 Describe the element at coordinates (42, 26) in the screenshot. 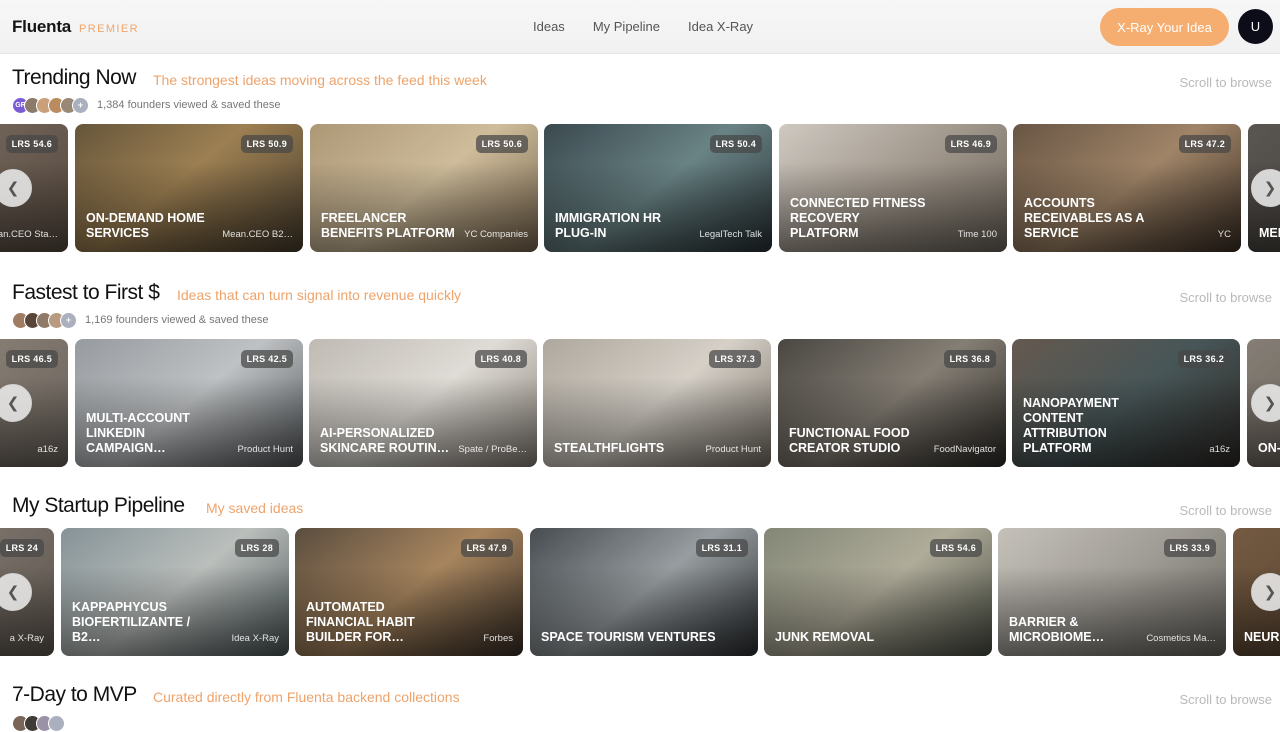

I see `brand-name: Fluenta` at that location.